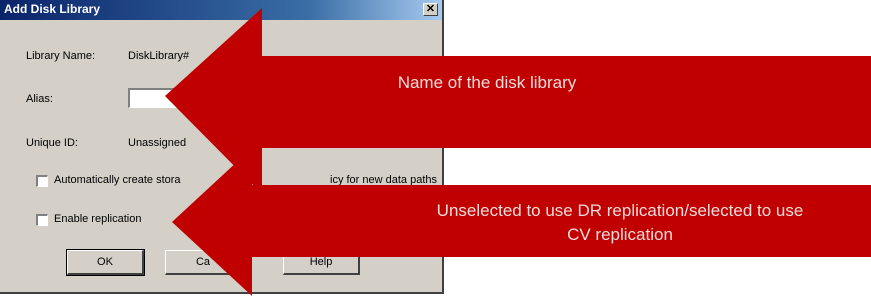 The width and height of the screenshot is (871, 296). Describe the element at coordinates (487, 83) in the screenshot. I see `top-callout-text: Name of the disk library` at that location.